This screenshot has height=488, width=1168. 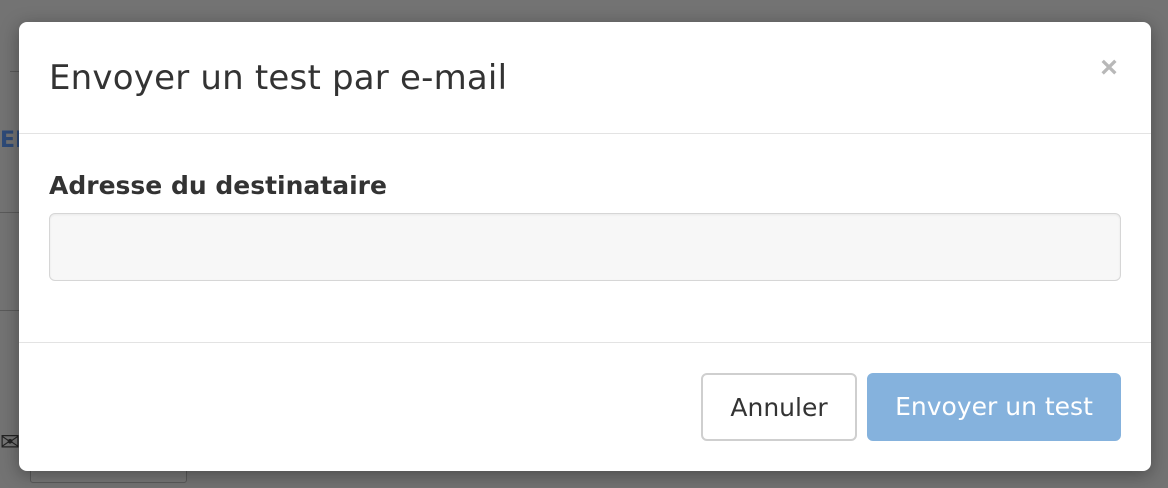 I want to click on close-icon: ×, so click(x=1109, y=68).